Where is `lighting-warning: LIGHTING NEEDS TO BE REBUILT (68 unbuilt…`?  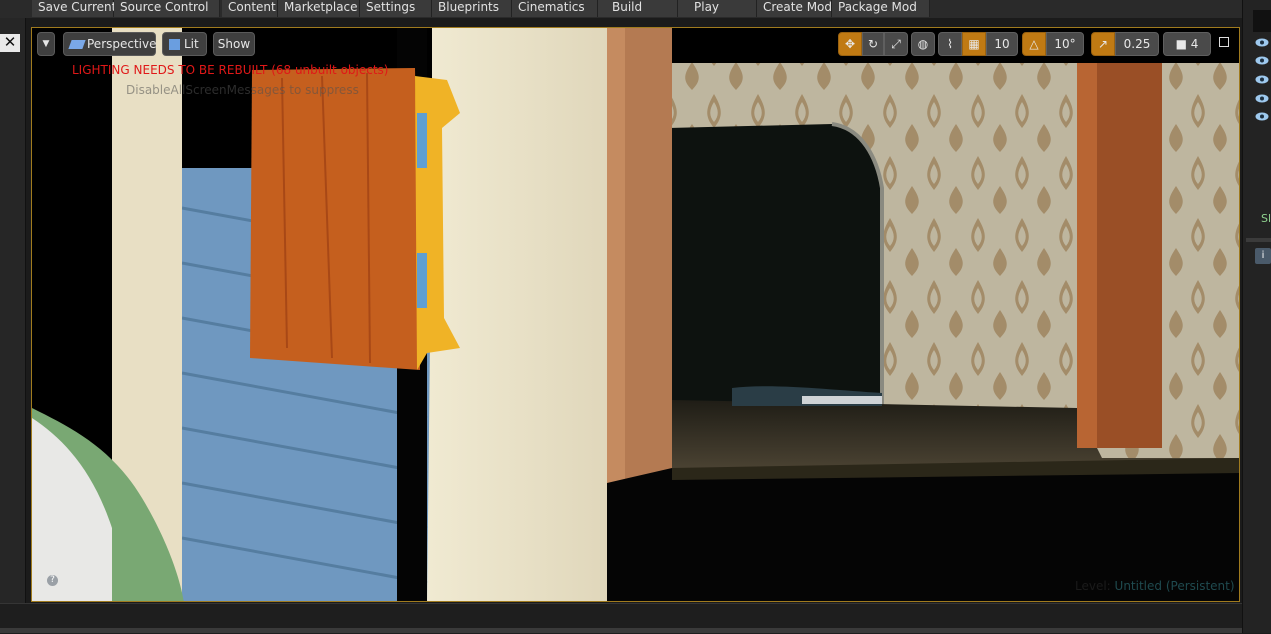 lighting-warning: LIGHTING NEEDS TO BE REBUILT (68 unbuilt… is located at coordinates (230, 70).